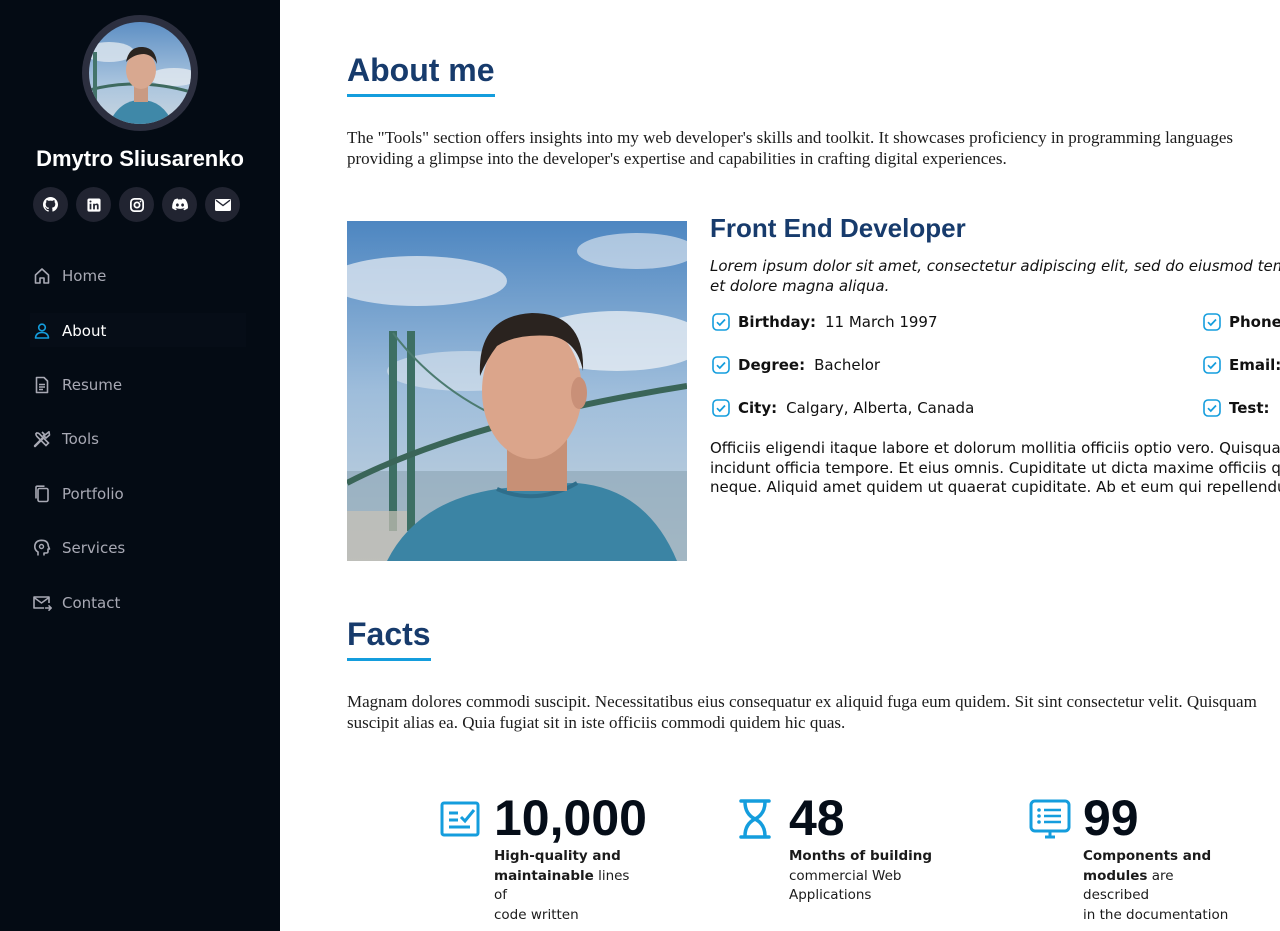 Image resolution: width=1280 pixels, height=931 pixels. I want to click on about-title: About me, so click(421, 74).